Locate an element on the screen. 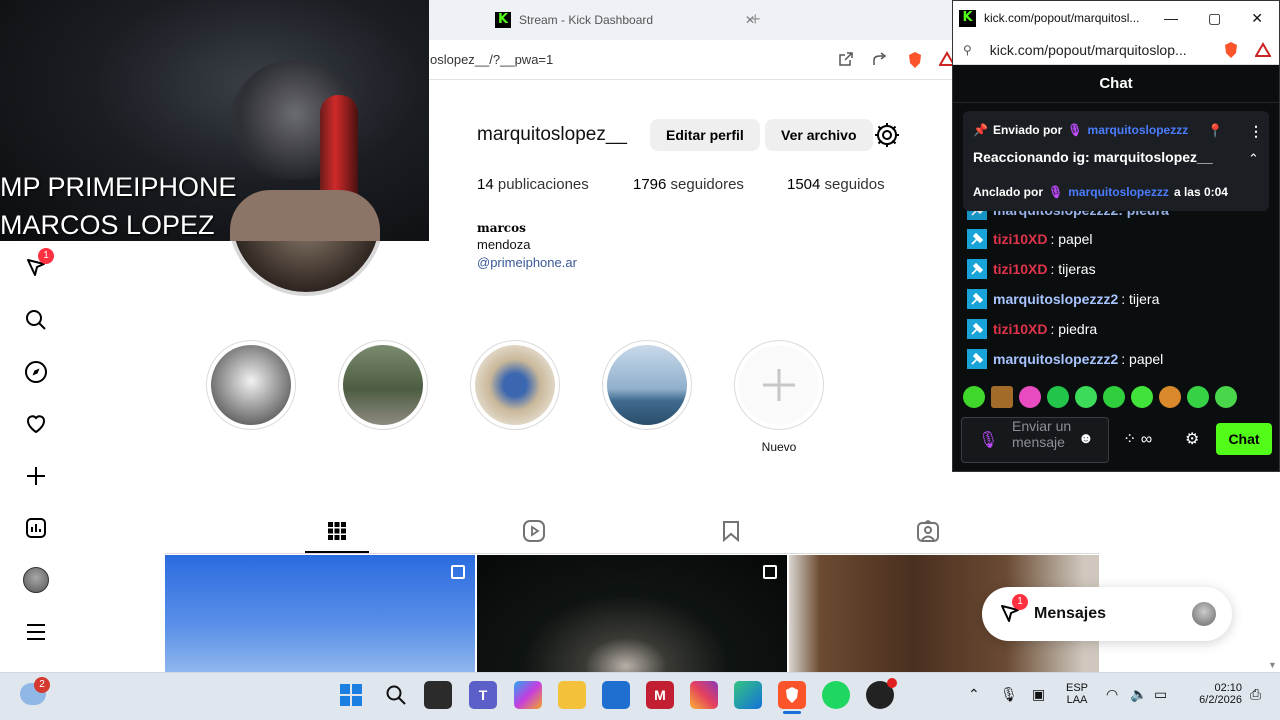 This screenshot has height=720, width=1280. share-icon is located at coordinates (880, 60).